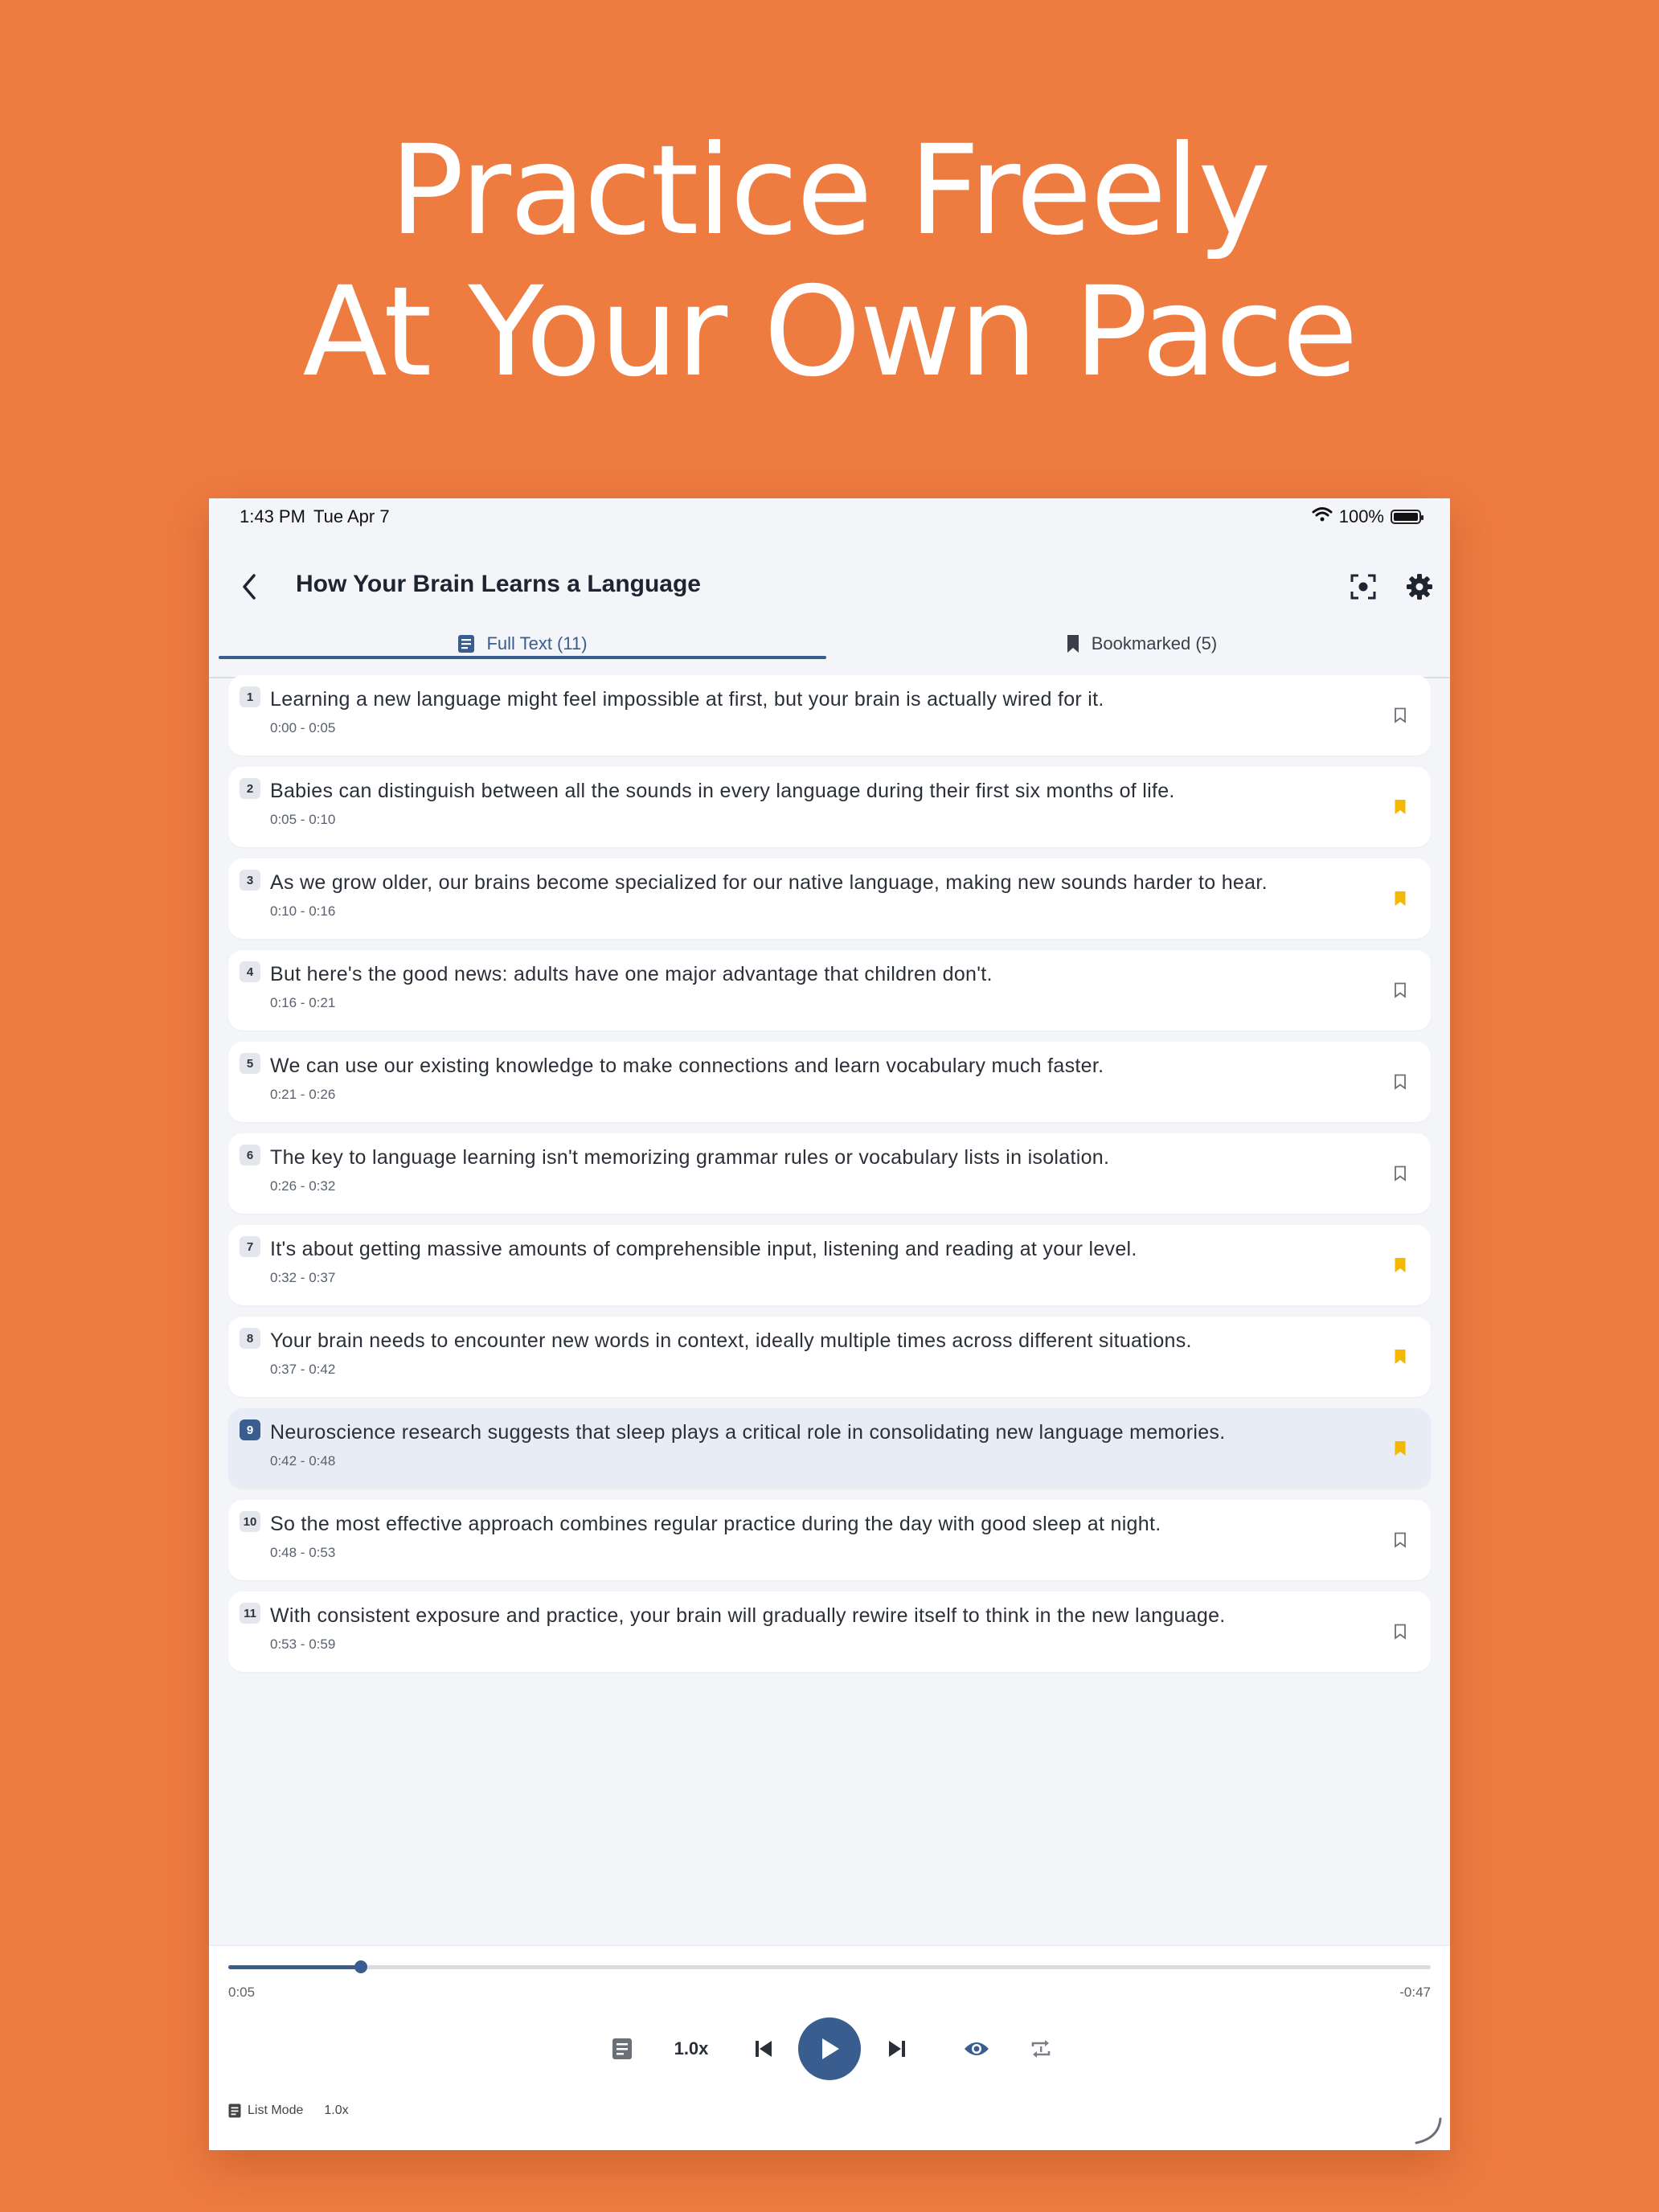  I want to click on list-mode-icon, so click(234, 2110).